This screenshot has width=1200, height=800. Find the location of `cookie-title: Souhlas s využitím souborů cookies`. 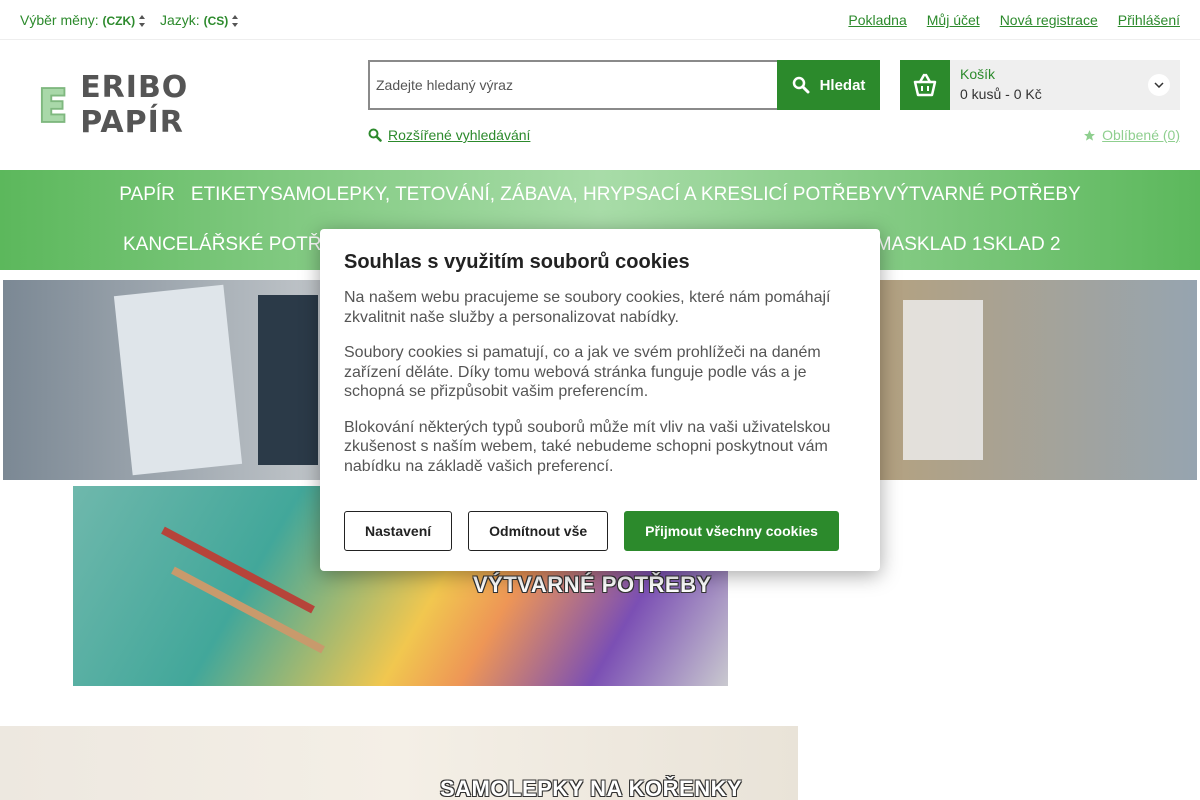

cookie-title: Souhlas s využitím souborů cookies is located at coordinates (517, 262).